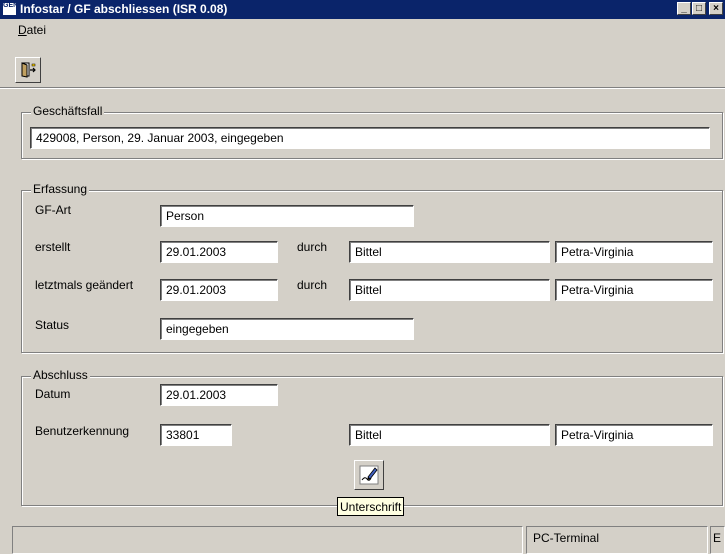  I want to click on abschluss-group-title: Abschluss, so click(60, 375).